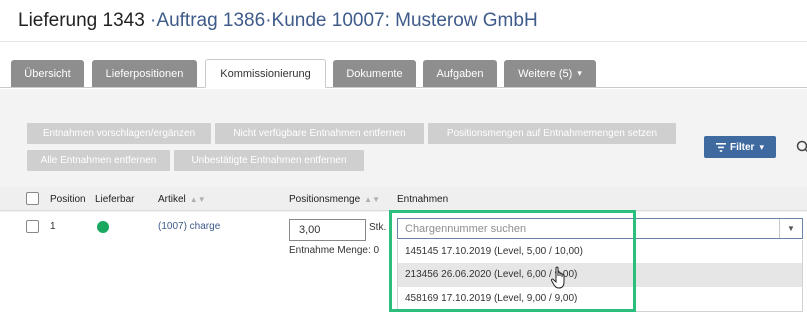 This screenshot has height=314, width=807. I want to click on tab-aufgaben: Aufgaben, so click(460, 73).